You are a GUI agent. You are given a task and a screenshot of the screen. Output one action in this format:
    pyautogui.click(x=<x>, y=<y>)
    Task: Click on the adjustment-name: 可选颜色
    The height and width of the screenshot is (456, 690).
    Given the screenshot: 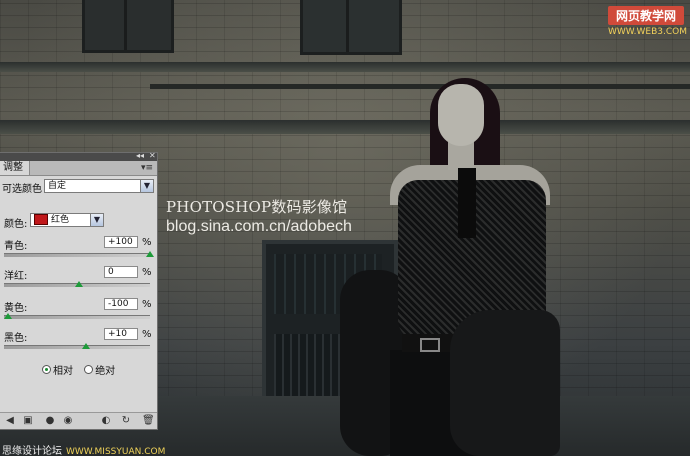 What is the action you would take?
    pyautogui.click(x=22, y=189)
    